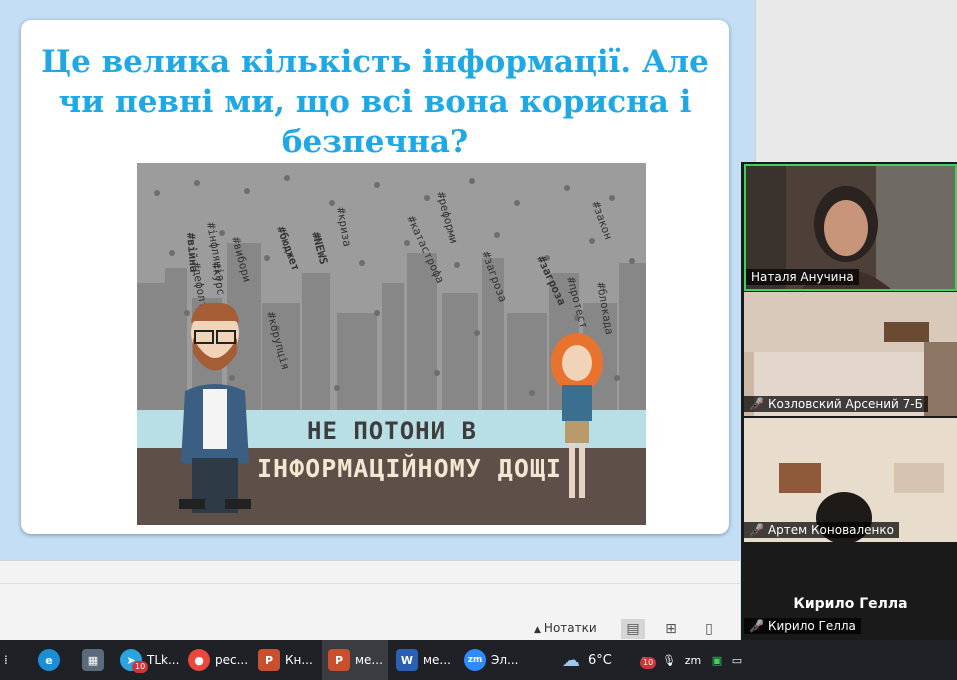 This screenshot has height=680, width=957. I want to click on taskbar-item-telegram: ➤ TLk... 10, so click(149, 660).